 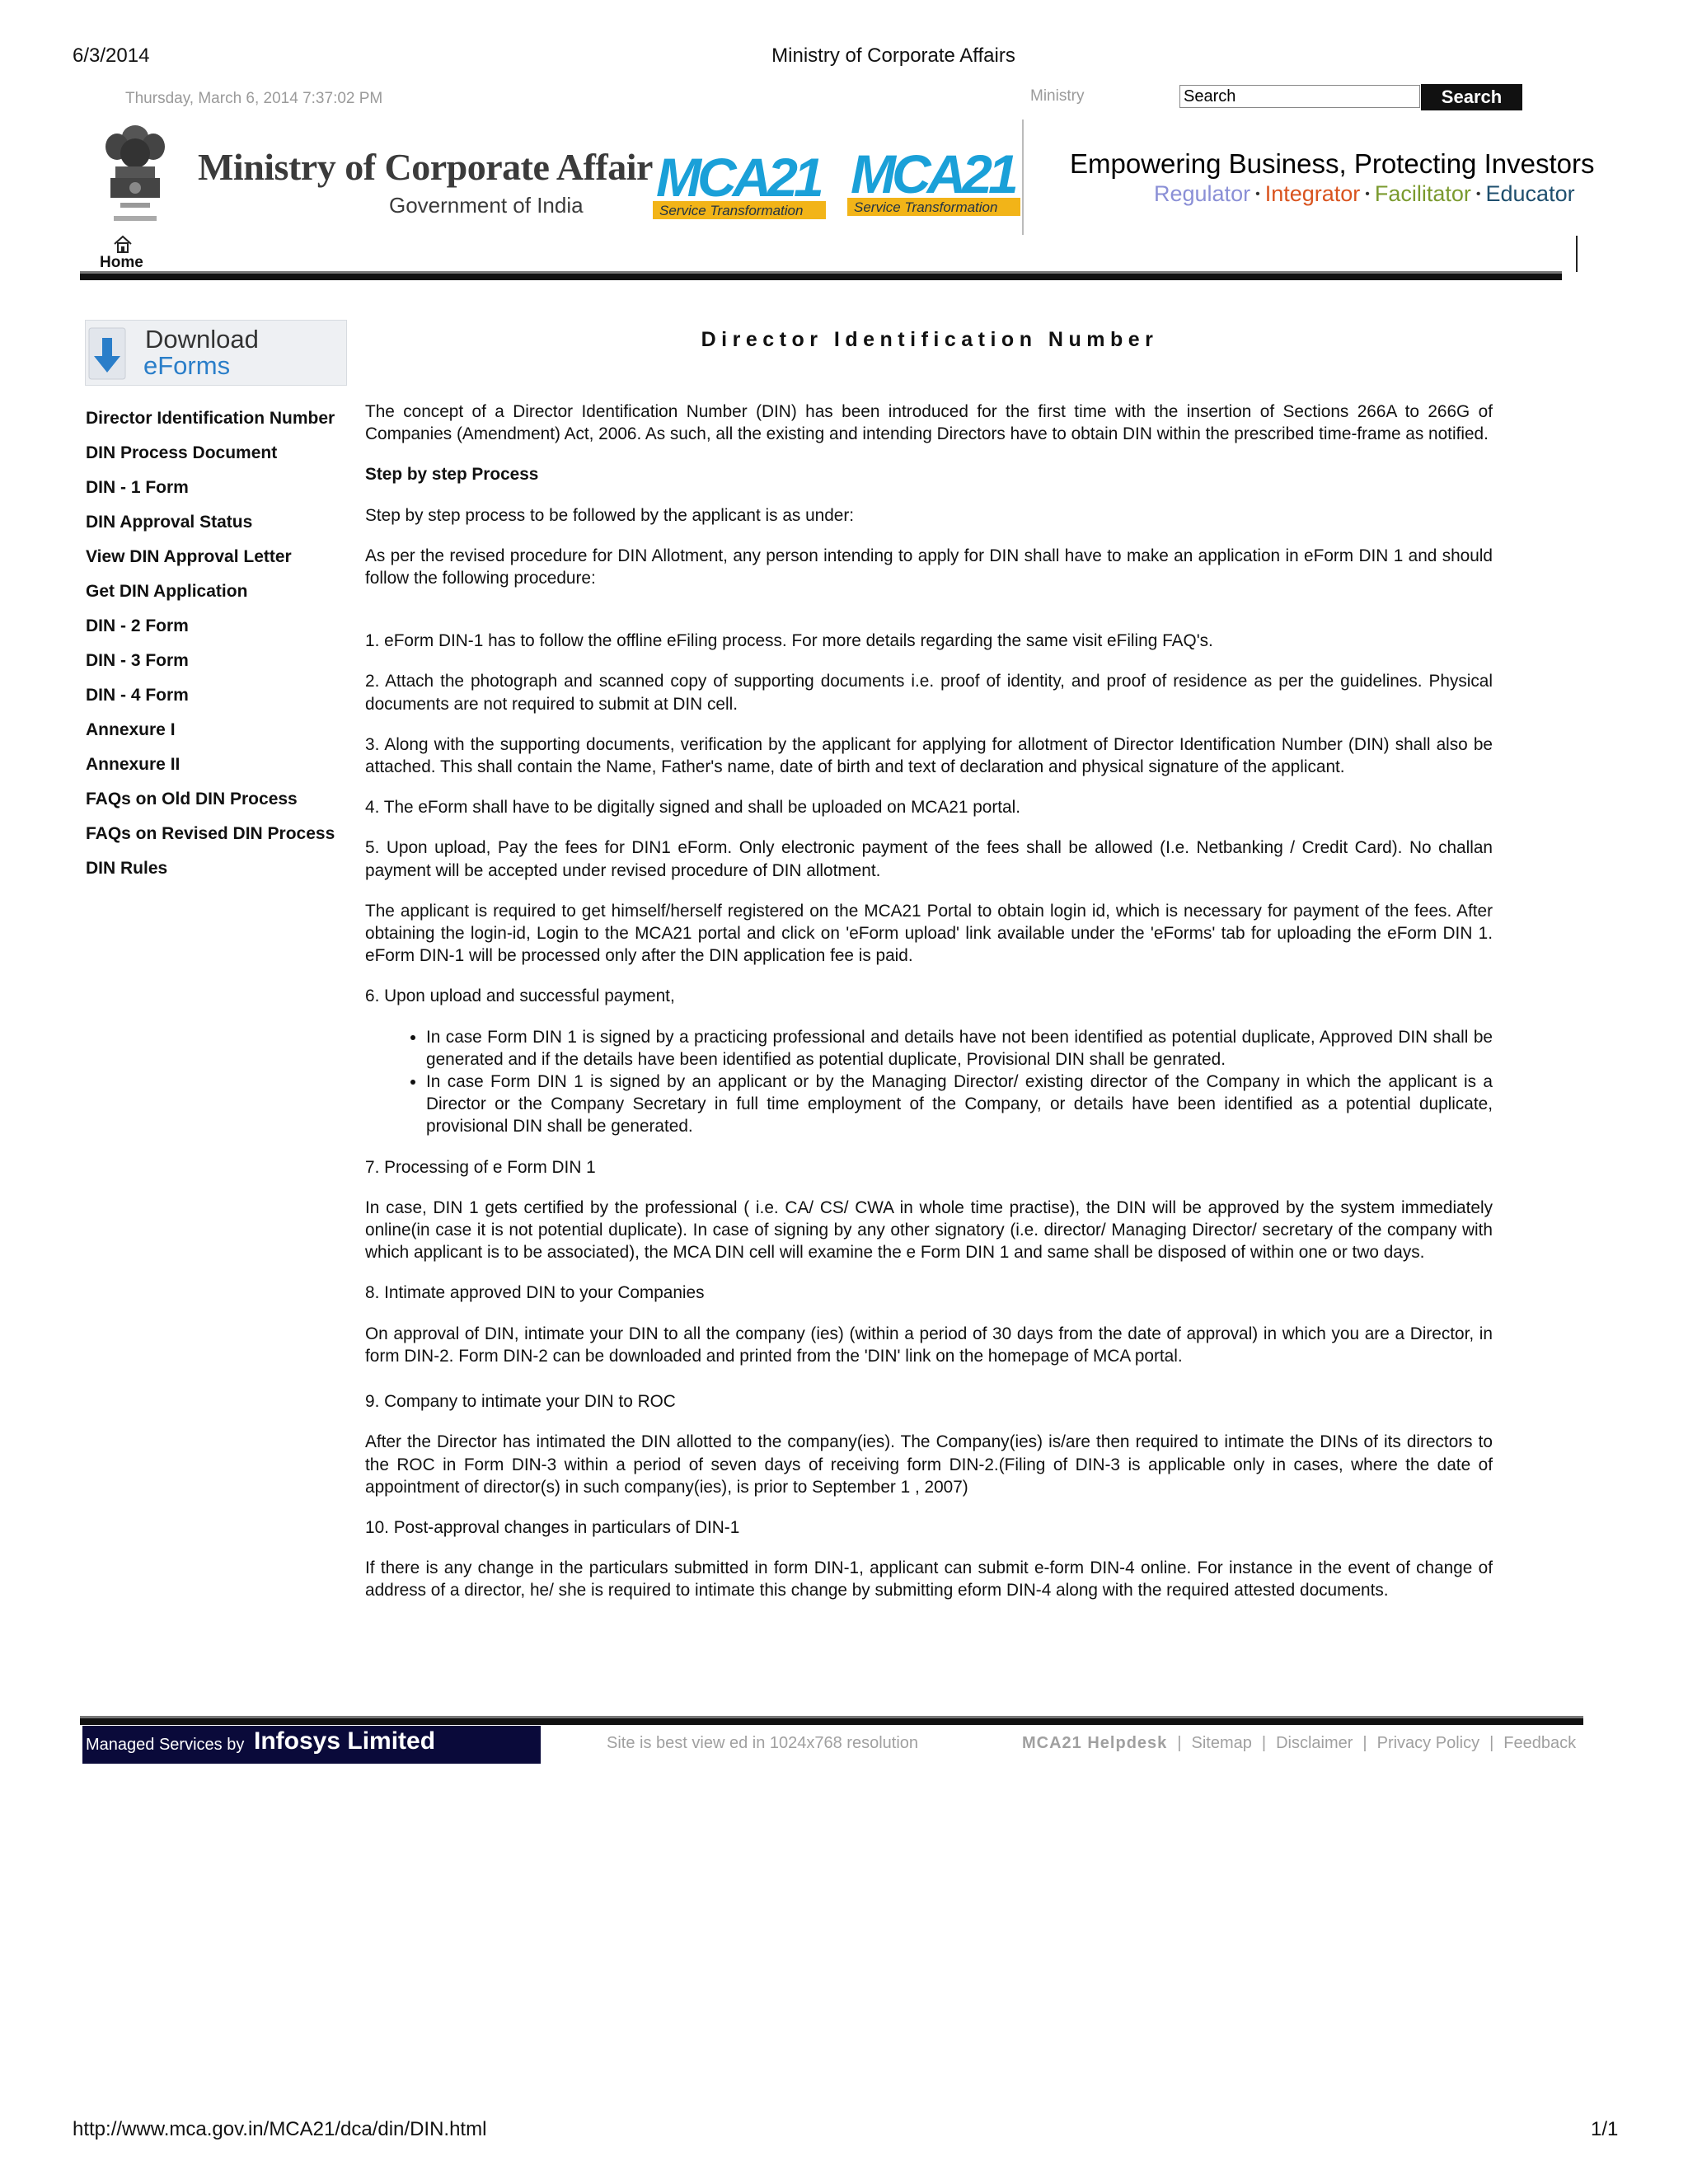 What do you see at coordinates (165, 1745) in the screenshot?
I see `managed-by-label: Managed Services by` at bounding box center [165, 1745].